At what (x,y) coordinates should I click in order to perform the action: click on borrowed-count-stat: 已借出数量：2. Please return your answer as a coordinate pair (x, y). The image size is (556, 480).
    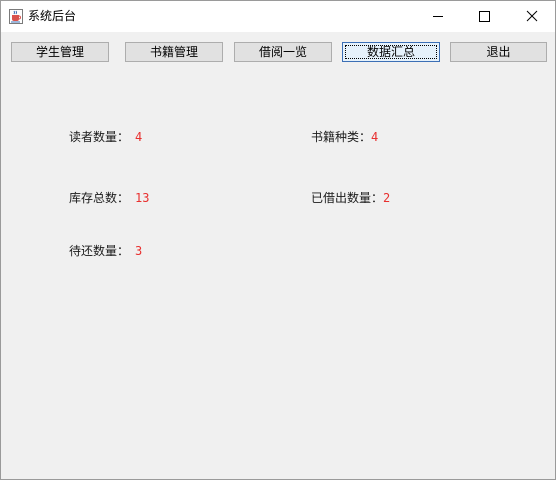
    Looking at the image, I should click on (350, 198).